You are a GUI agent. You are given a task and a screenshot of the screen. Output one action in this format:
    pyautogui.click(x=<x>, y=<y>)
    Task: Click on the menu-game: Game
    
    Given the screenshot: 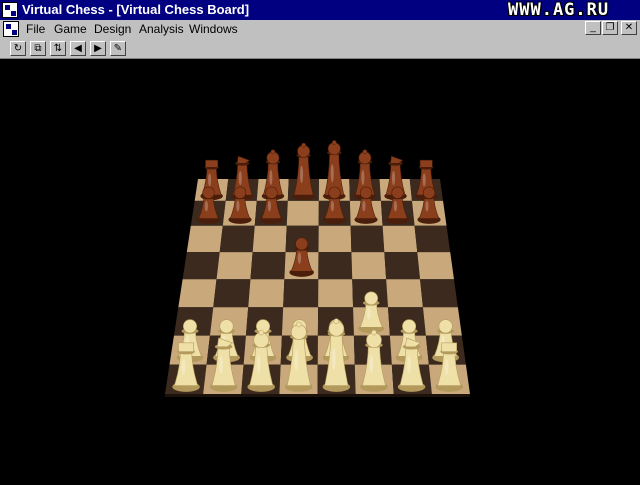 What is the action you would take?
    pyautogui.click(x=70, y=29)
    